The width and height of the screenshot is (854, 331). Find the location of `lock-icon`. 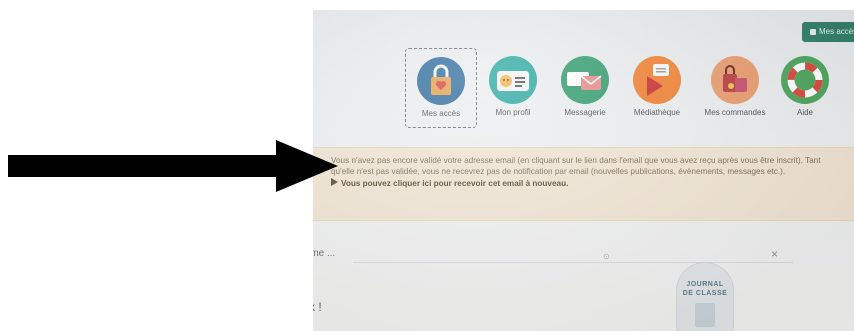

lock-icon is located at coordinates (813, 32).